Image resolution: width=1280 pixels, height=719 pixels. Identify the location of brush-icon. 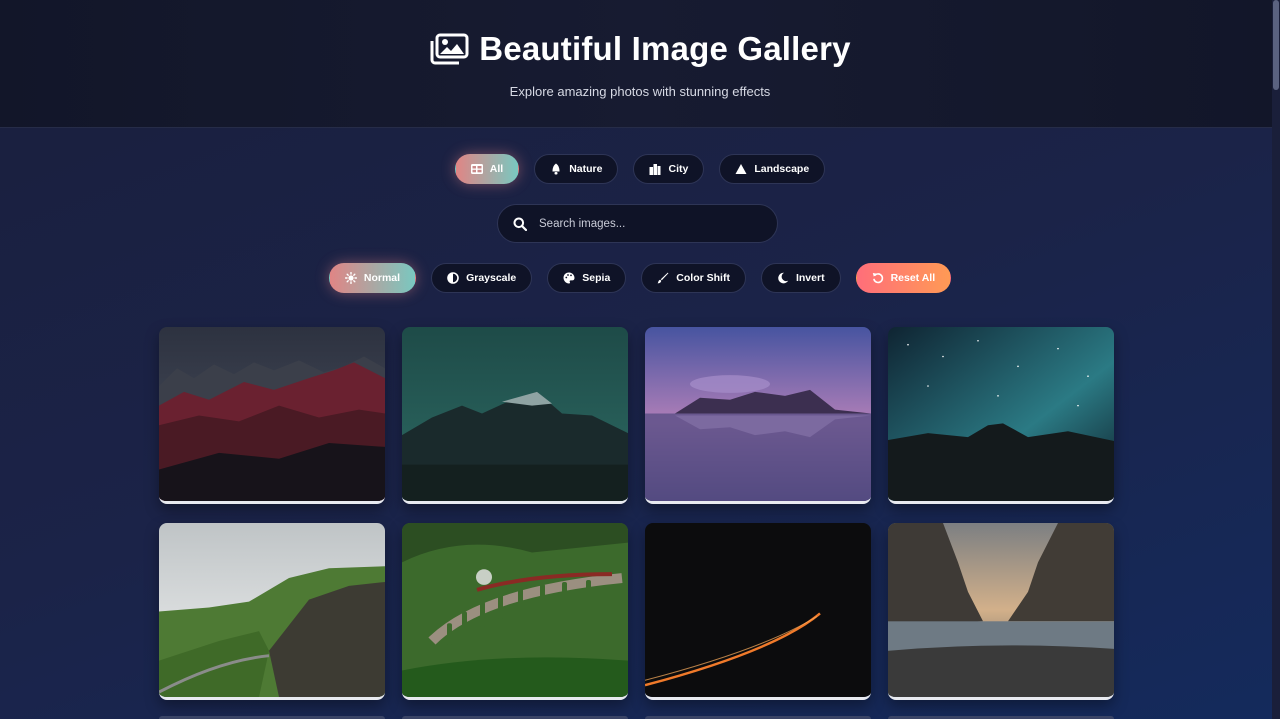
(663, 278).